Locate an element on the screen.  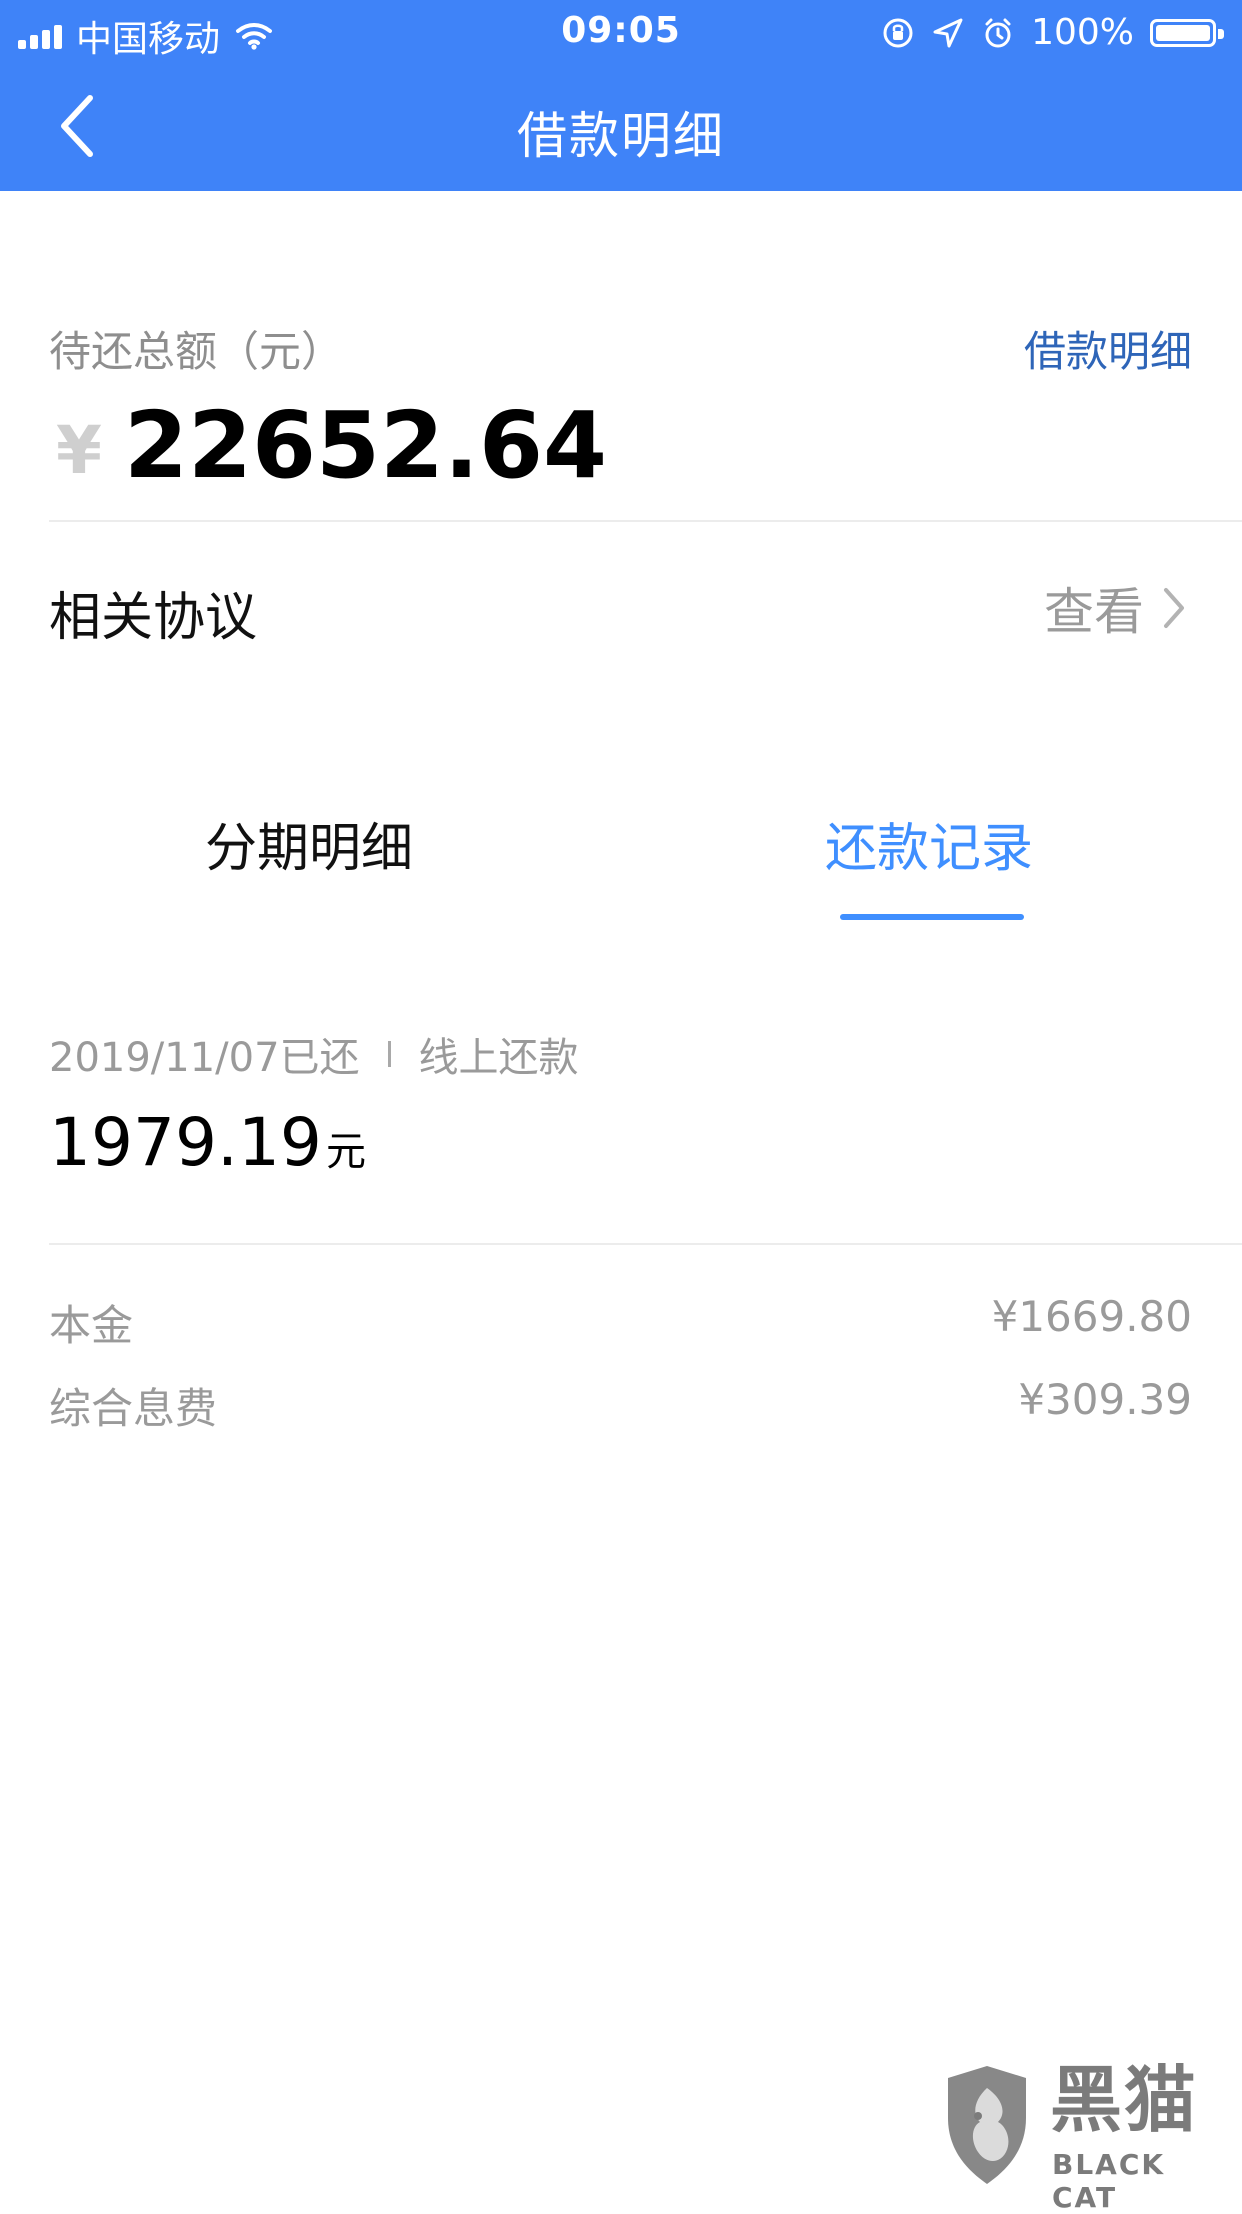
status-right: 100% is located at coordinates (1052, 32).